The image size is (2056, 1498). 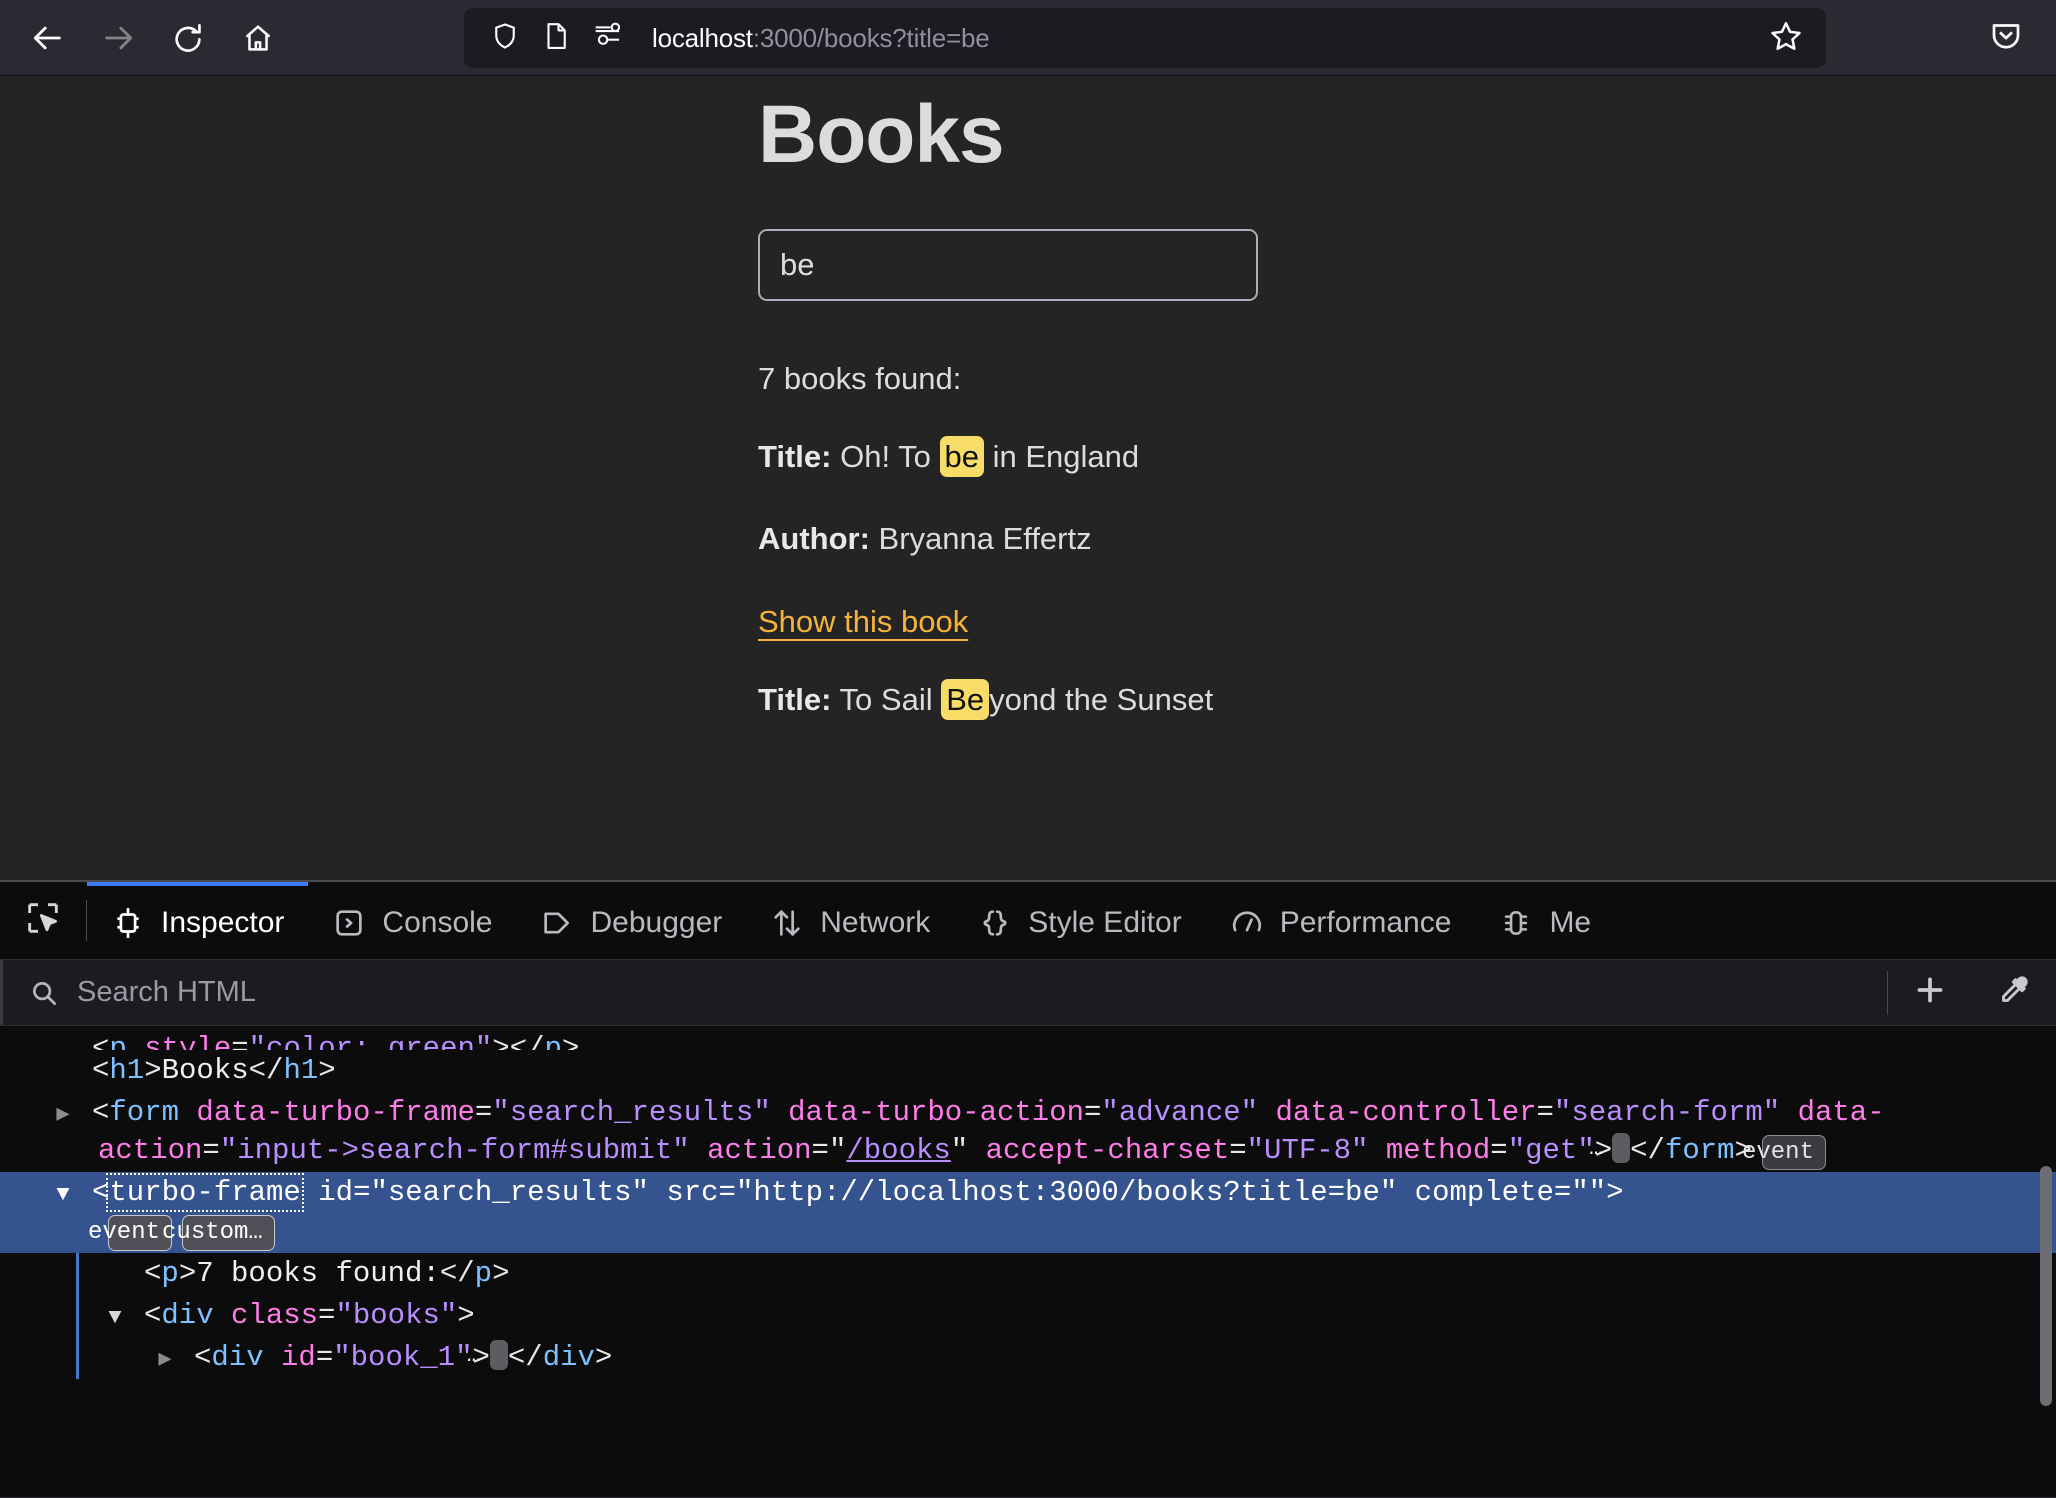 I want to click on title-text-pre: Oh! To, so click(x=885, y=456).